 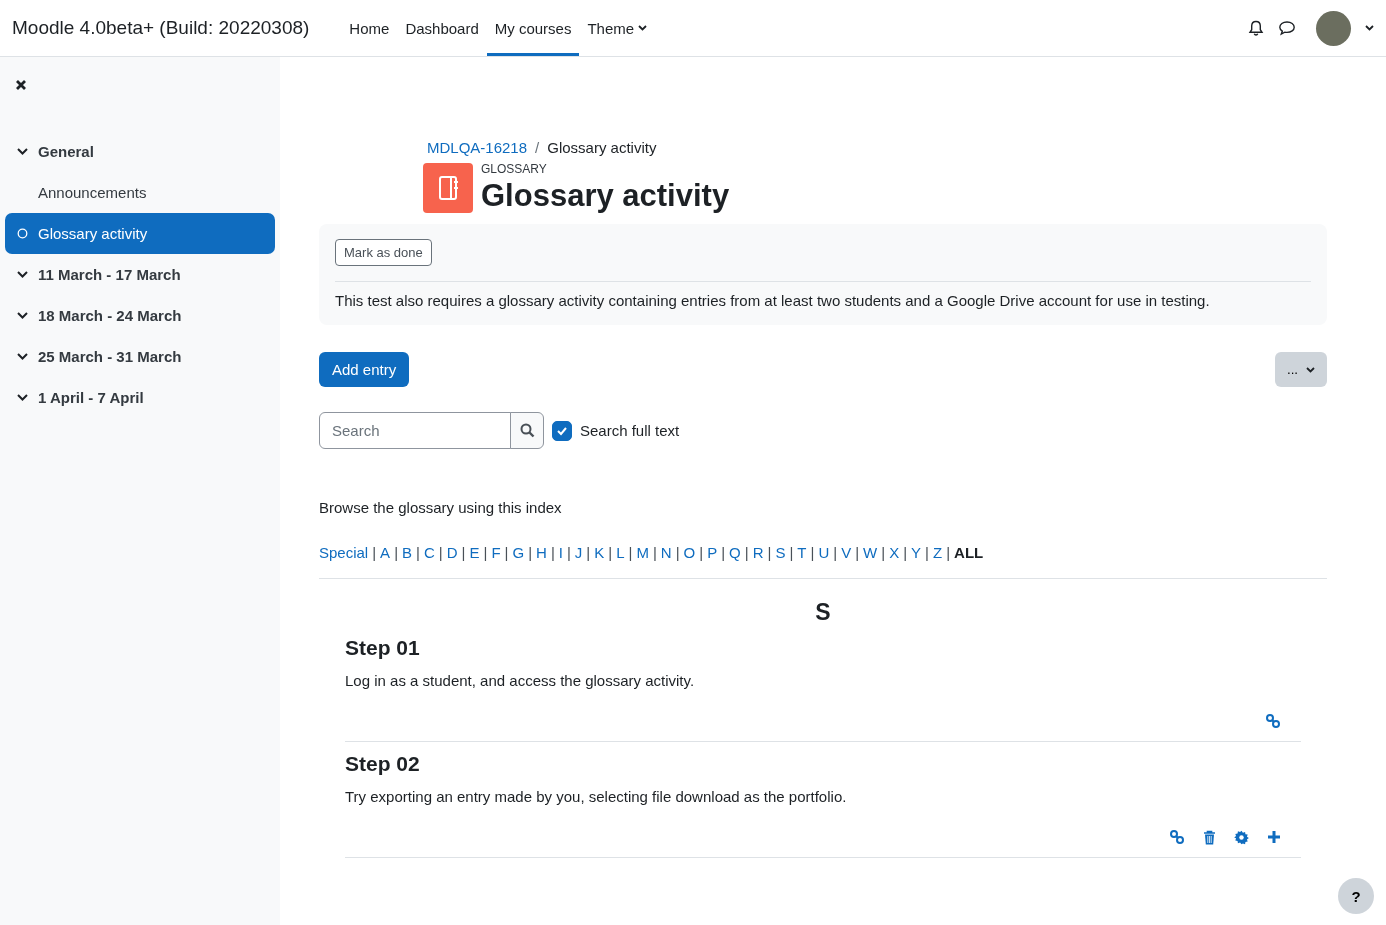 I want to click on index-letter-link: M, so click(x=642, y=552).